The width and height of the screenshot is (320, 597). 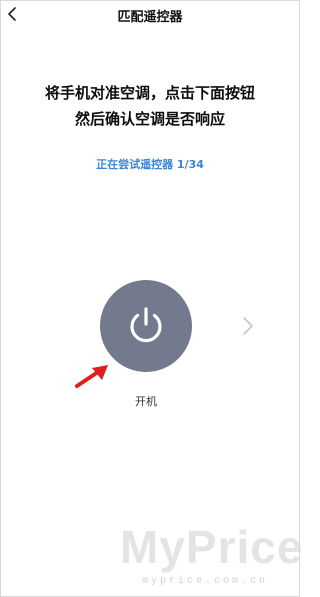 I want to click on next-remote-button, so click(x=248, y=326).